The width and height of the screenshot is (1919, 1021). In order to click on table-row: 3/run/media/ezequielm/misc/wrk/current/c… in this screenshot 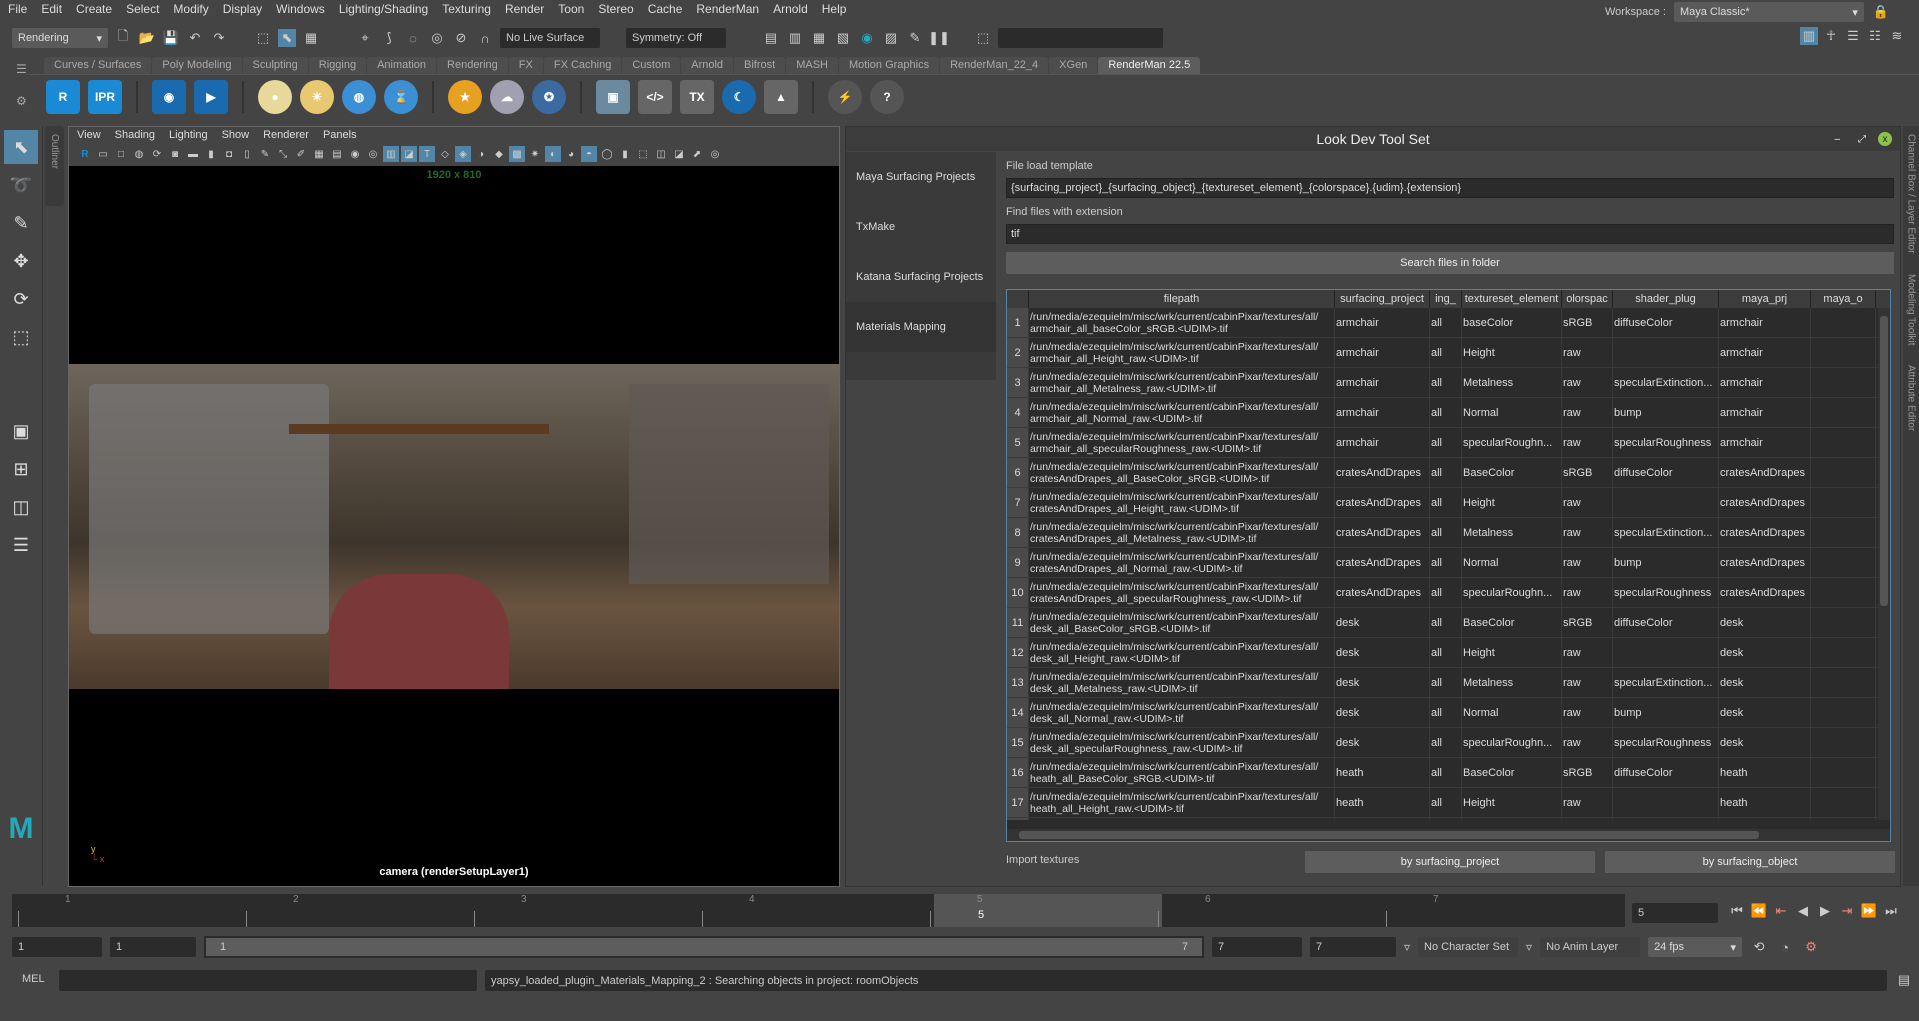, I will do `click(1443, 383)`.